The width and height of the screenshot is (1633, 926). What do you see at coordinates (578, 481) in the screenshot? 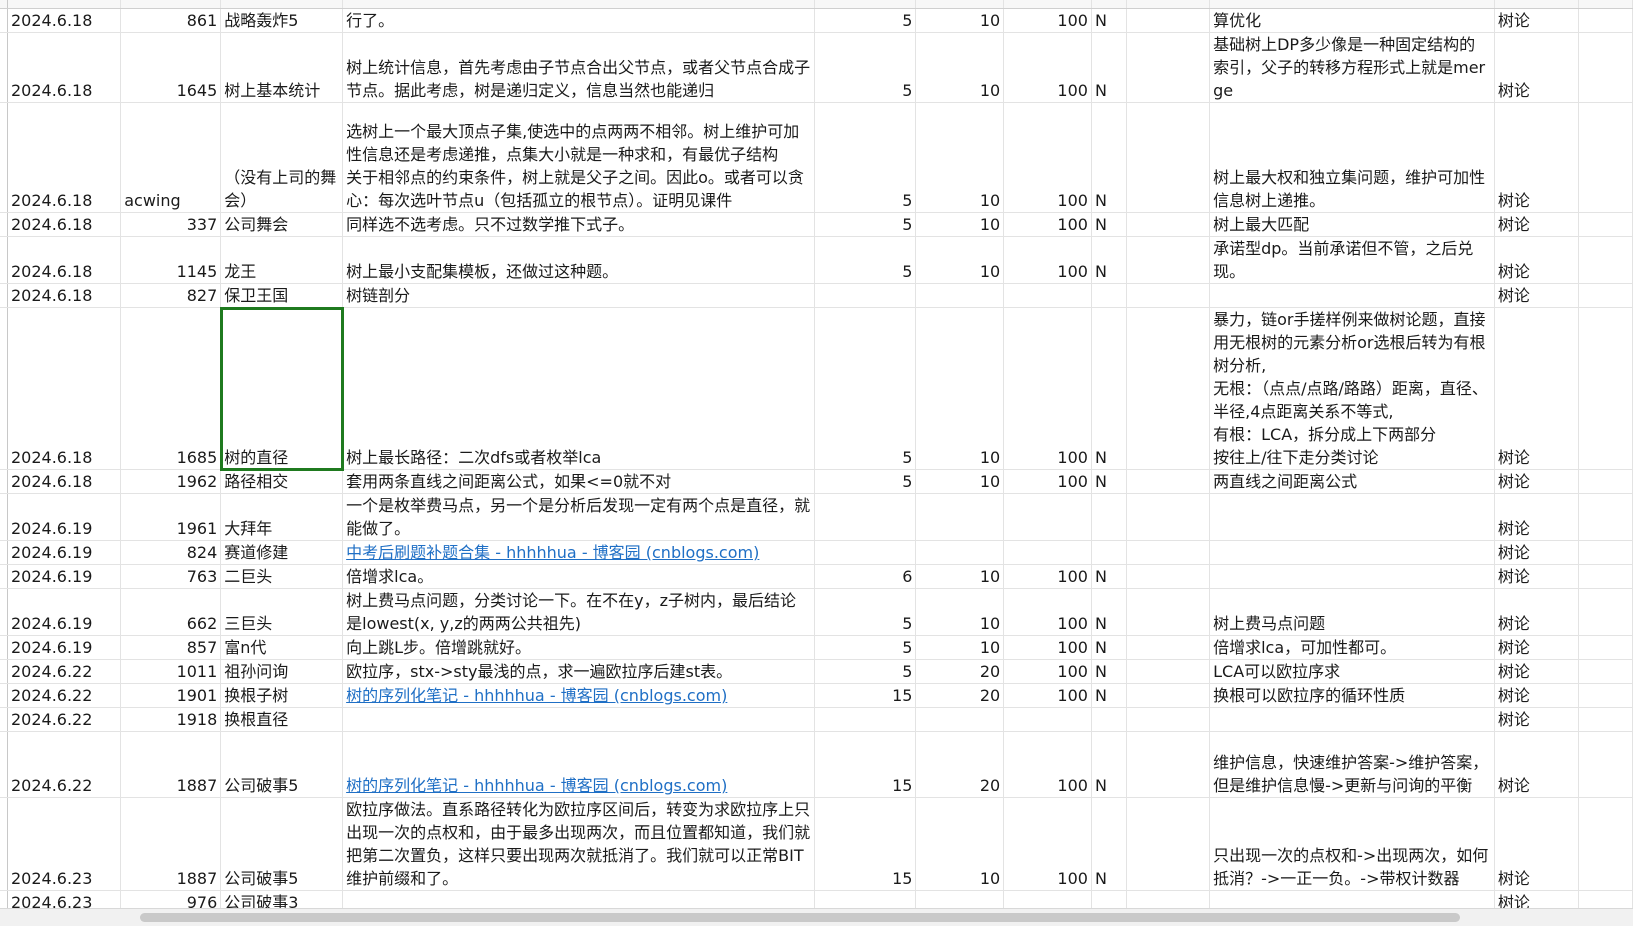
I see `notes-cell: 套用两条直线之间距离公式，如果<=0就不对` at bounding box center [578, 481].